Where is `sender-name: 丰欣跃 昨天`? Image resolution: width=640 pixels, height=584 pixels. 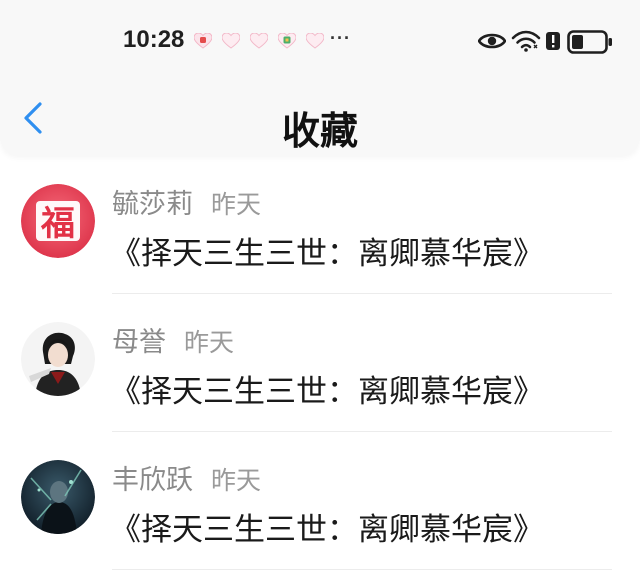
sender-name: 丰欣跃 昨天 is located at coordinates (186, 477).